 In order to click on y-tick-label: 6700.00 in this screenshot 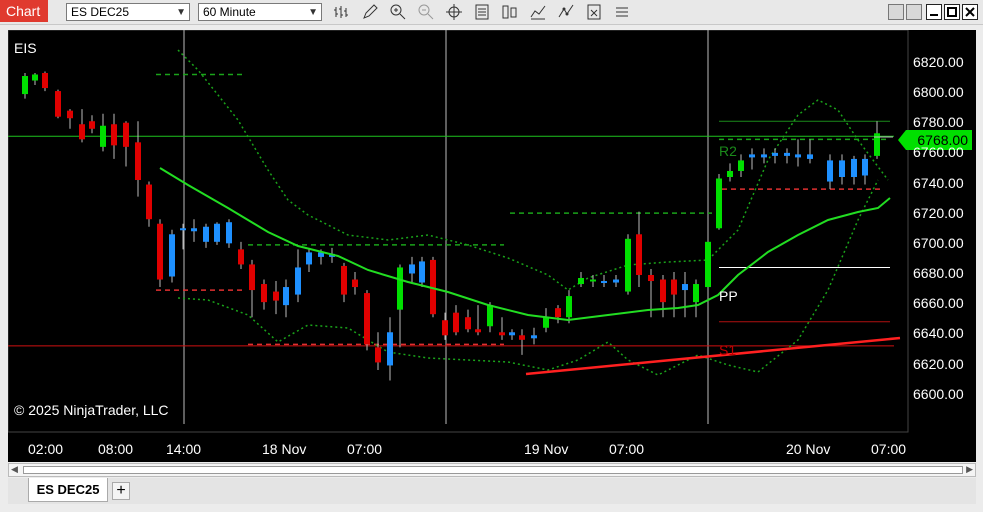, I will do `click(938, 243)`.